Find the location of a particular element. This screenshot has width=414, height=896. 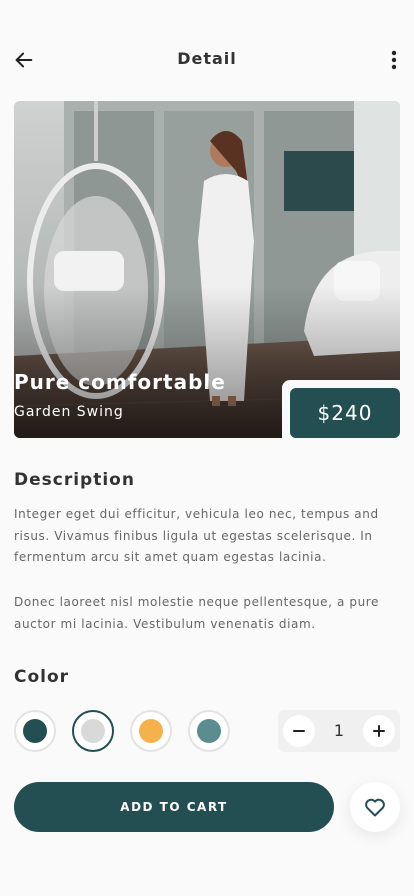

plus-icon is located at coordinates (379, 731).